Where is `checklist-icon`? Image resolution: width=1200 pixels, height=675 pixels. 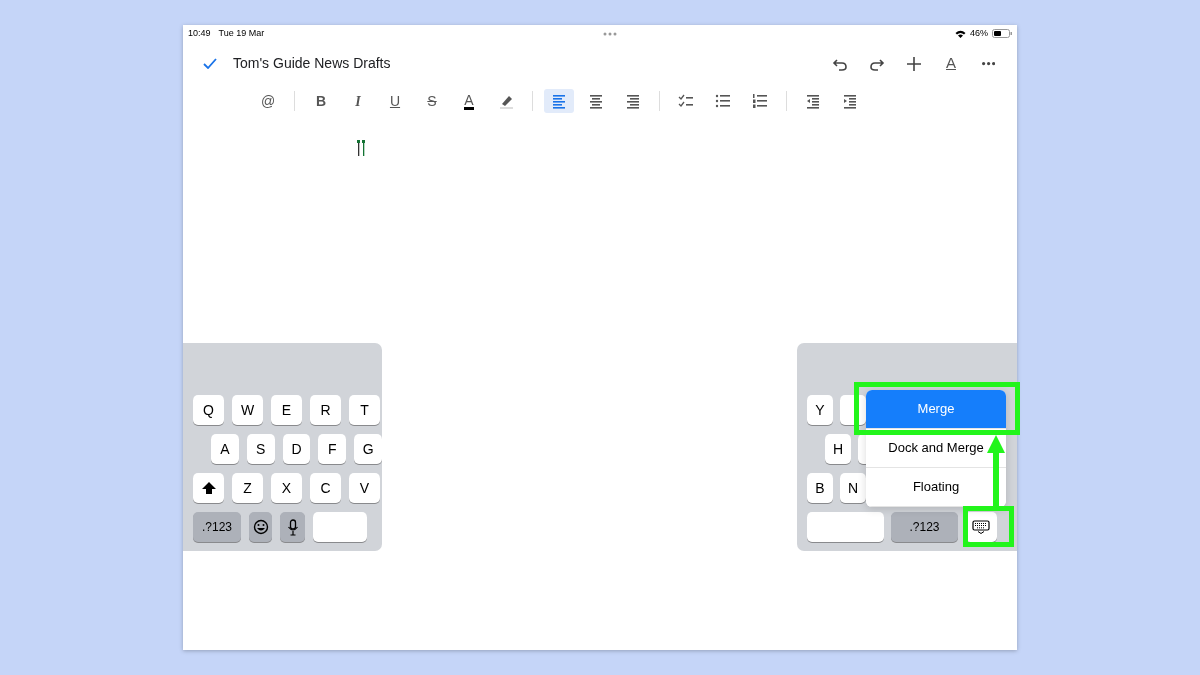
checklist-icon is located at coordinates (686, 101).